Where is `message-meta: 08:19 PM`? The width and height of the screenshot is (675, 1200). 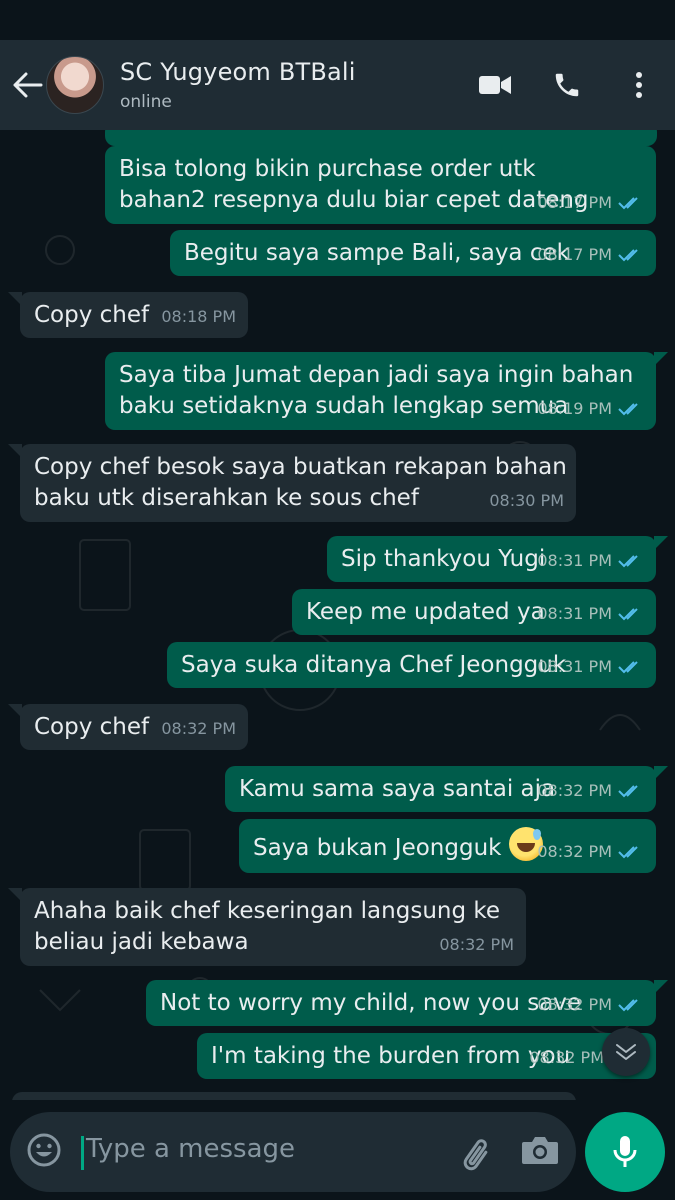
message-meta: 08:19 PM is located at coordinates (590, 408).